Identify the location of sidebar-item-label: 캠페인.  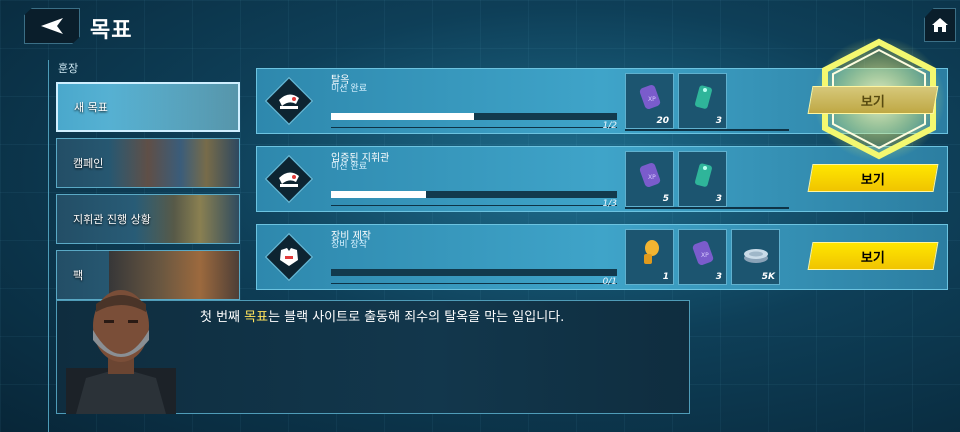
(88, 163).